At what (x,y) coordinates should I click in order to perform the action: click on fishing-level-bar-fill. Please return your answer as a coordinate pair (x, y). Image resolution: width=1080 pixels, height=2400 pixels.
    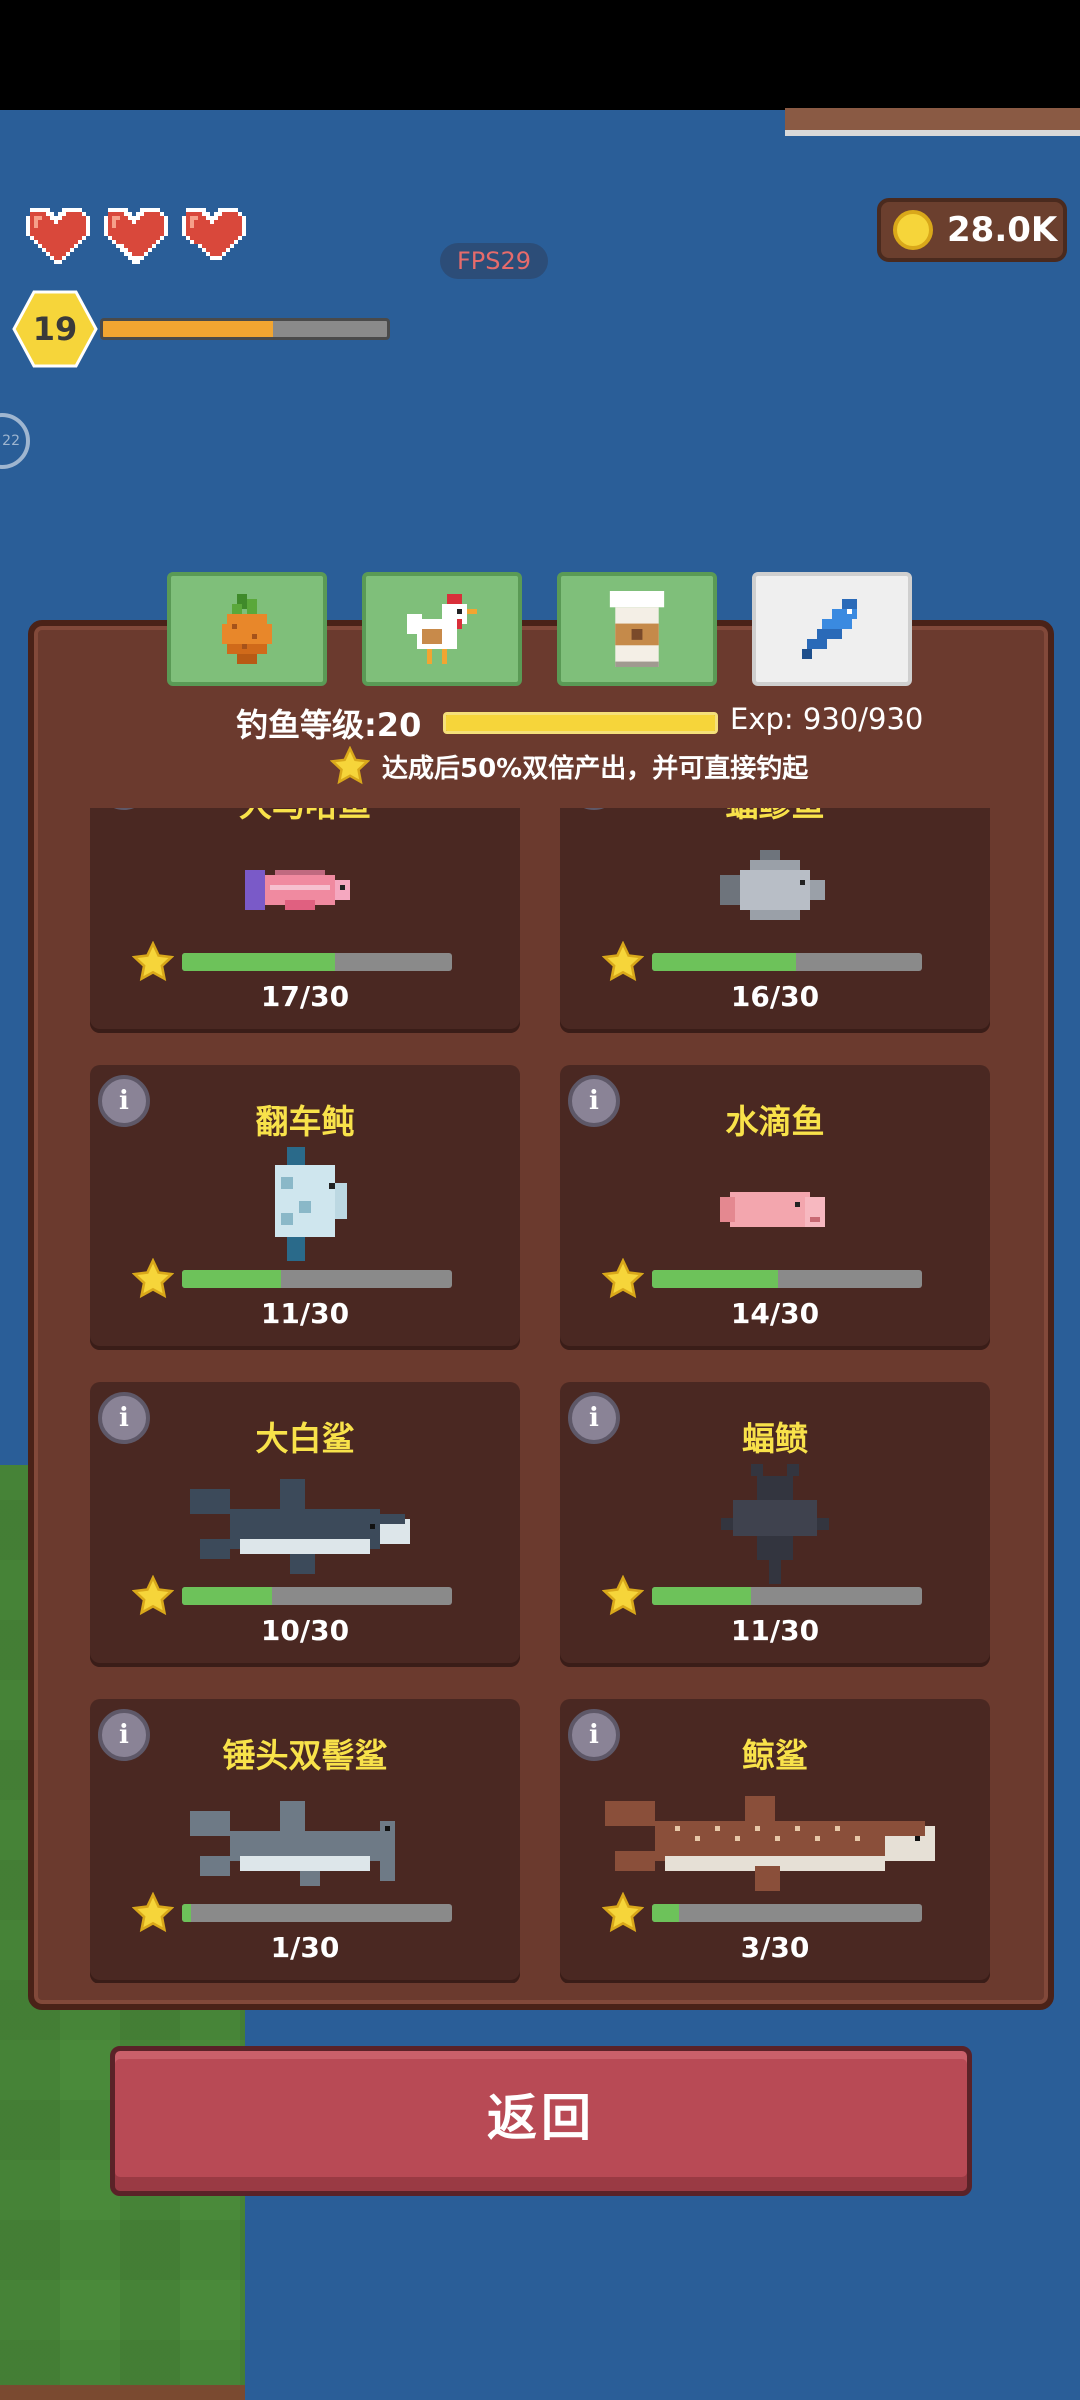
    Looking at the image, I should click on (580, 723).